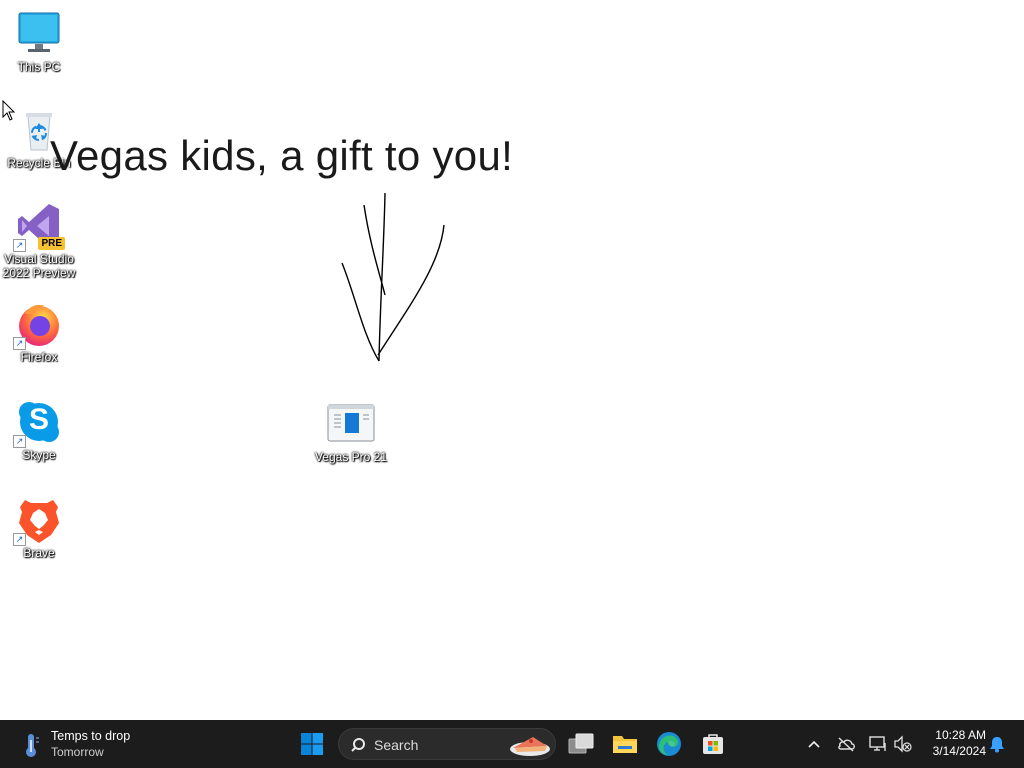  Describe the element at coordinates (91, 736) in the screenshot. I see `weather-headline: Temps to drop` at that location.